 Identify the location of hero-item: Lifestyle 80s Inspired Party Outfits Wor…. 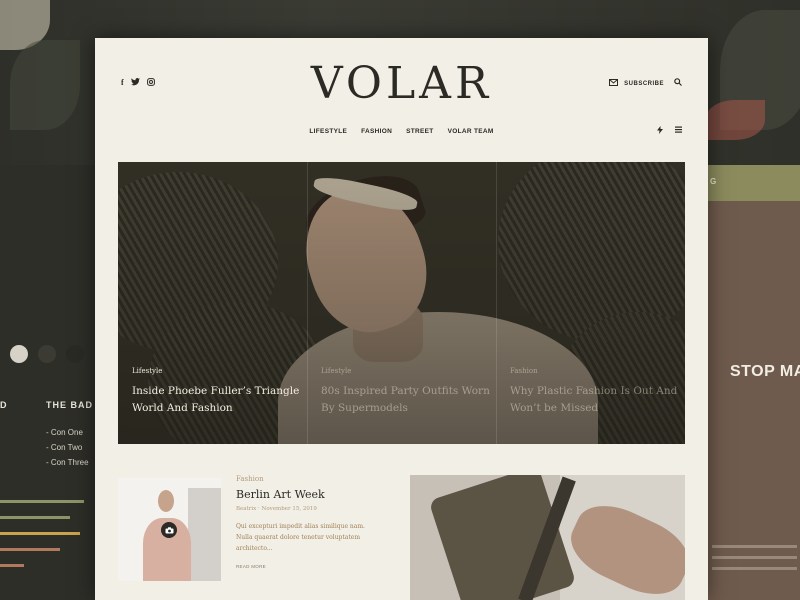
(406, 392).